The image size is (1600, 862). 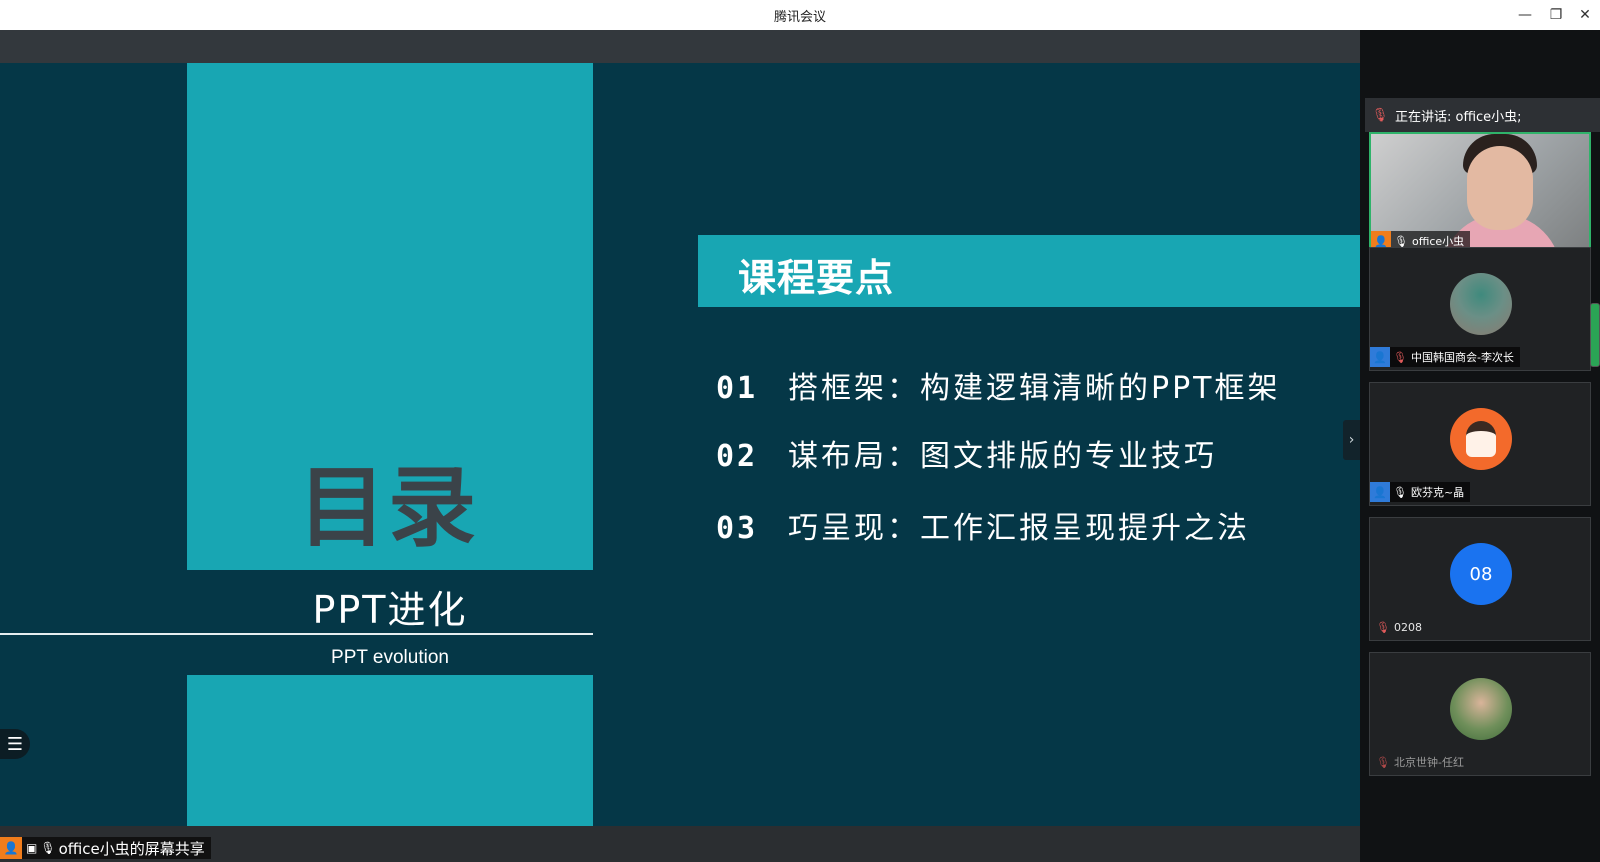 I want to click on minimize-button: —, so click(x=1525, y=15).